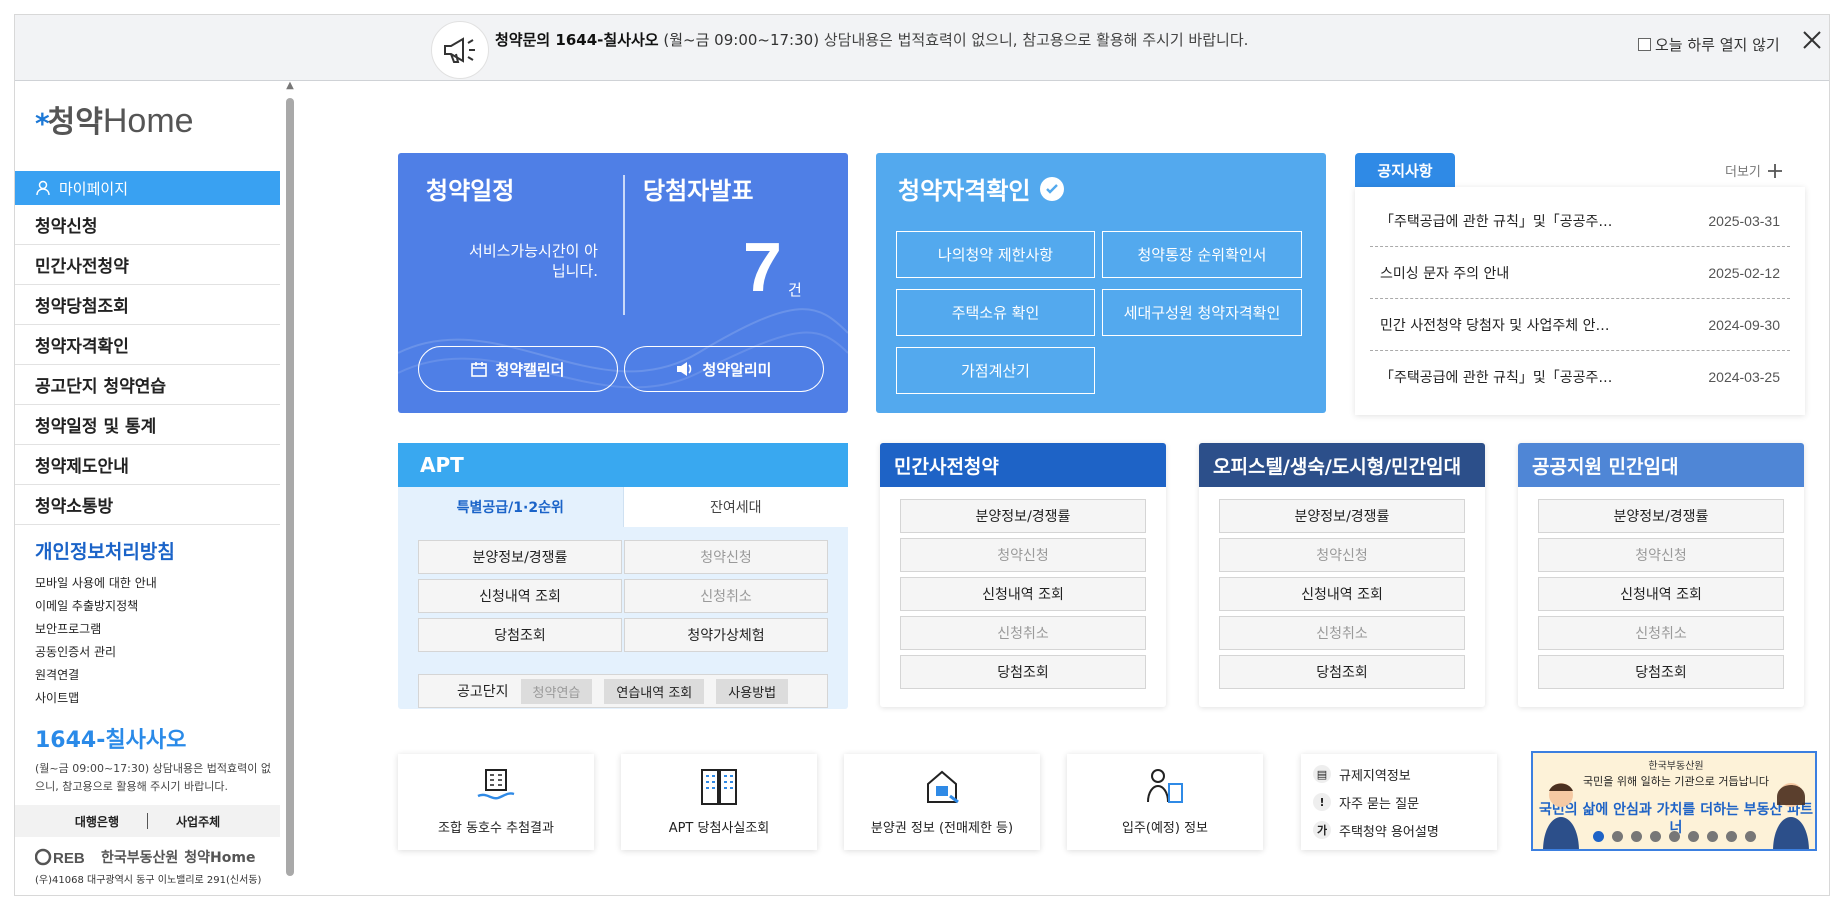  Describe the element at coordinates (1023, 633) in the screenshot. I see `cat1-cancel-button: 신청취소` at that location.